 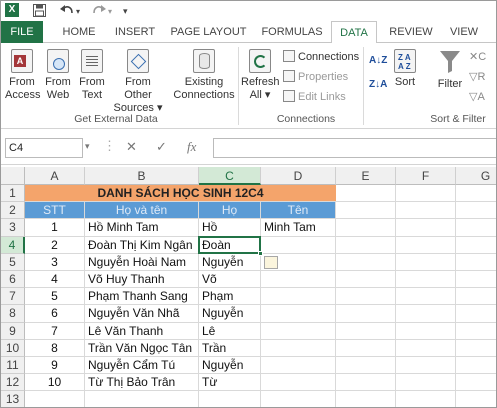 I want to click on cell-f12, so click(x=426, y=383).